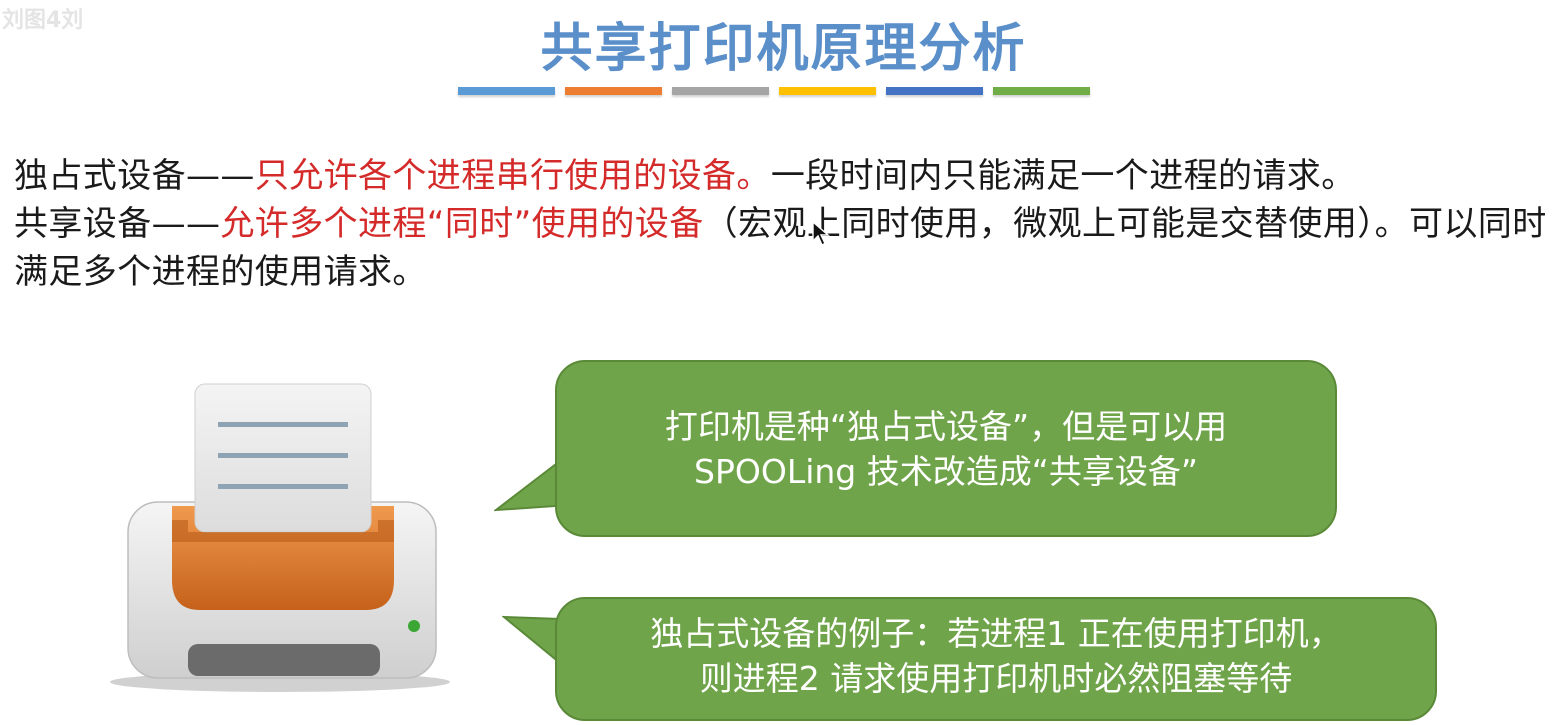 This screenshot has height=725, width=1567. Describe the element at coordinates (512, 176) in the screenshot. I see `highlighted-definition: 只允许各个进程串行使用的设备。` at that location.